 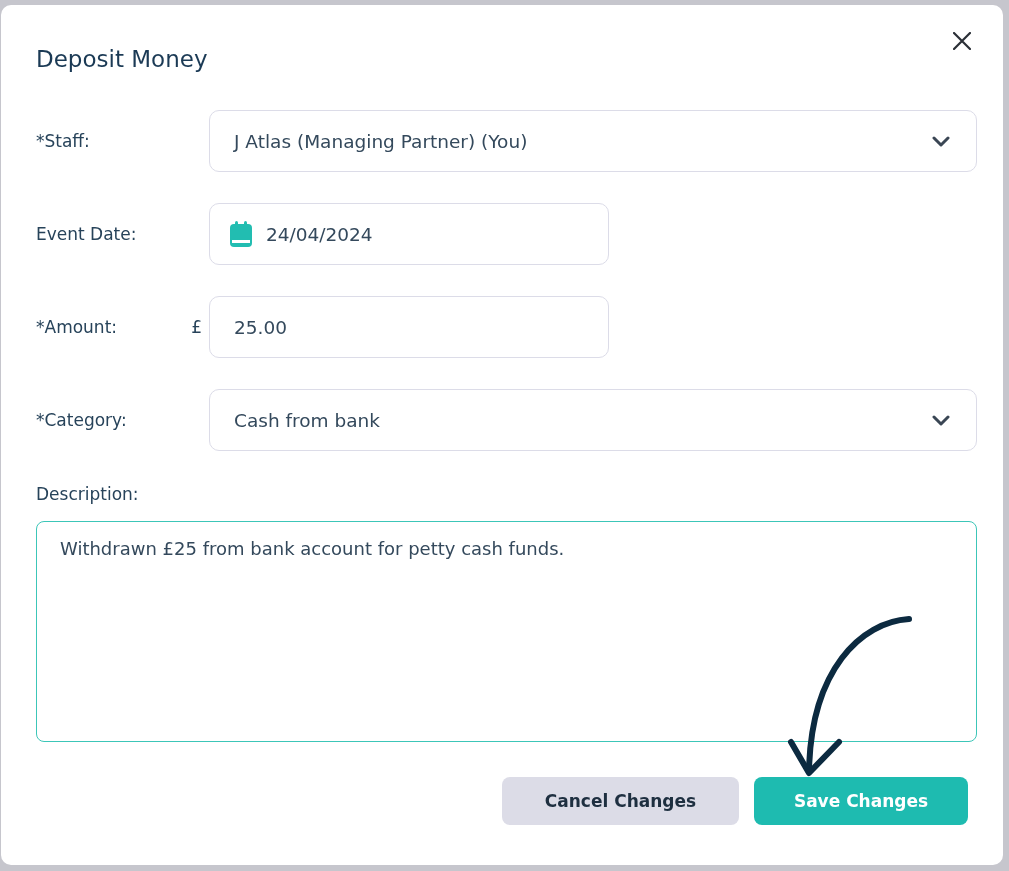 I want to click on field-label: *Category:, so click(x=81, y=420).